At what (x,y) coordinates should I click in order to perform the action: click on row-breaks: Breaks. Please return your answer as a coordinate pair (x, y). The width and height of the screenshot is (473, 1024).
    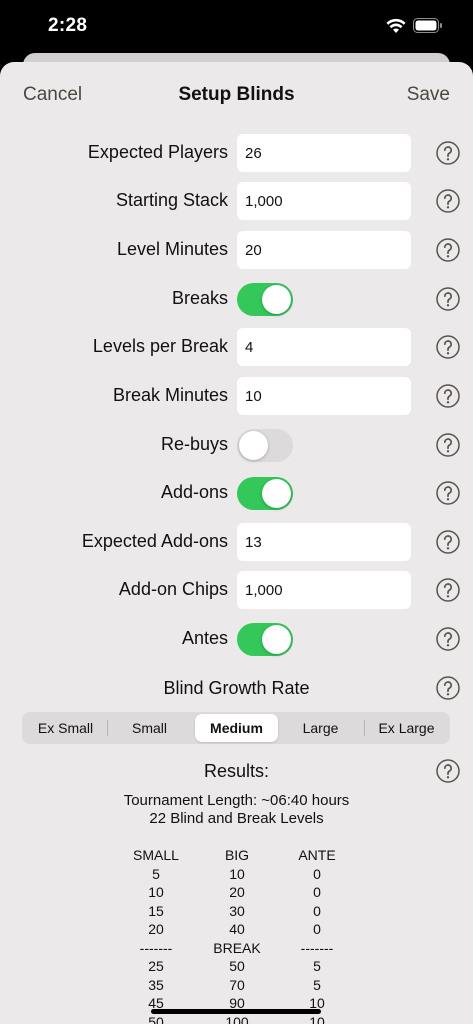
    Looking at the image, I should click on (236, 299).